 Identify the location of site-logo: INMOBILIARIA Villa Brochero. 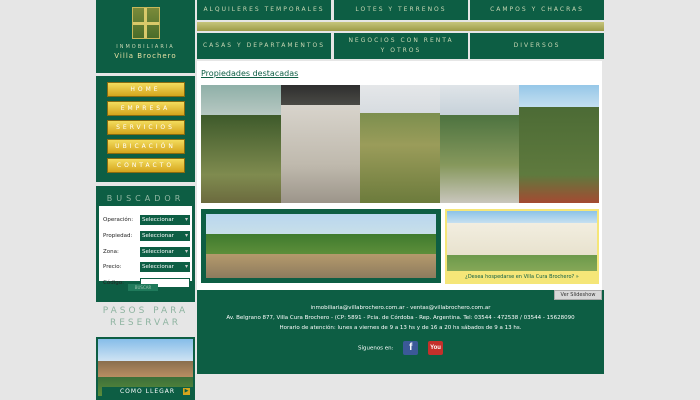
(145, 36).